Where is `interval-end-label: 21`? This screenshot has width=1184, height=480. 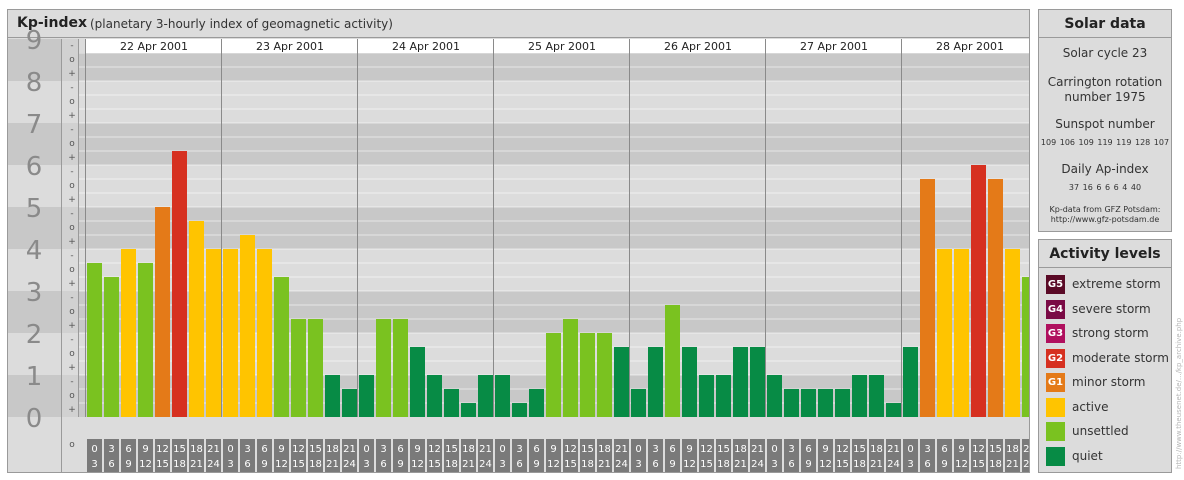 interval-end-label: 21 is located at coordinates (468, 464).